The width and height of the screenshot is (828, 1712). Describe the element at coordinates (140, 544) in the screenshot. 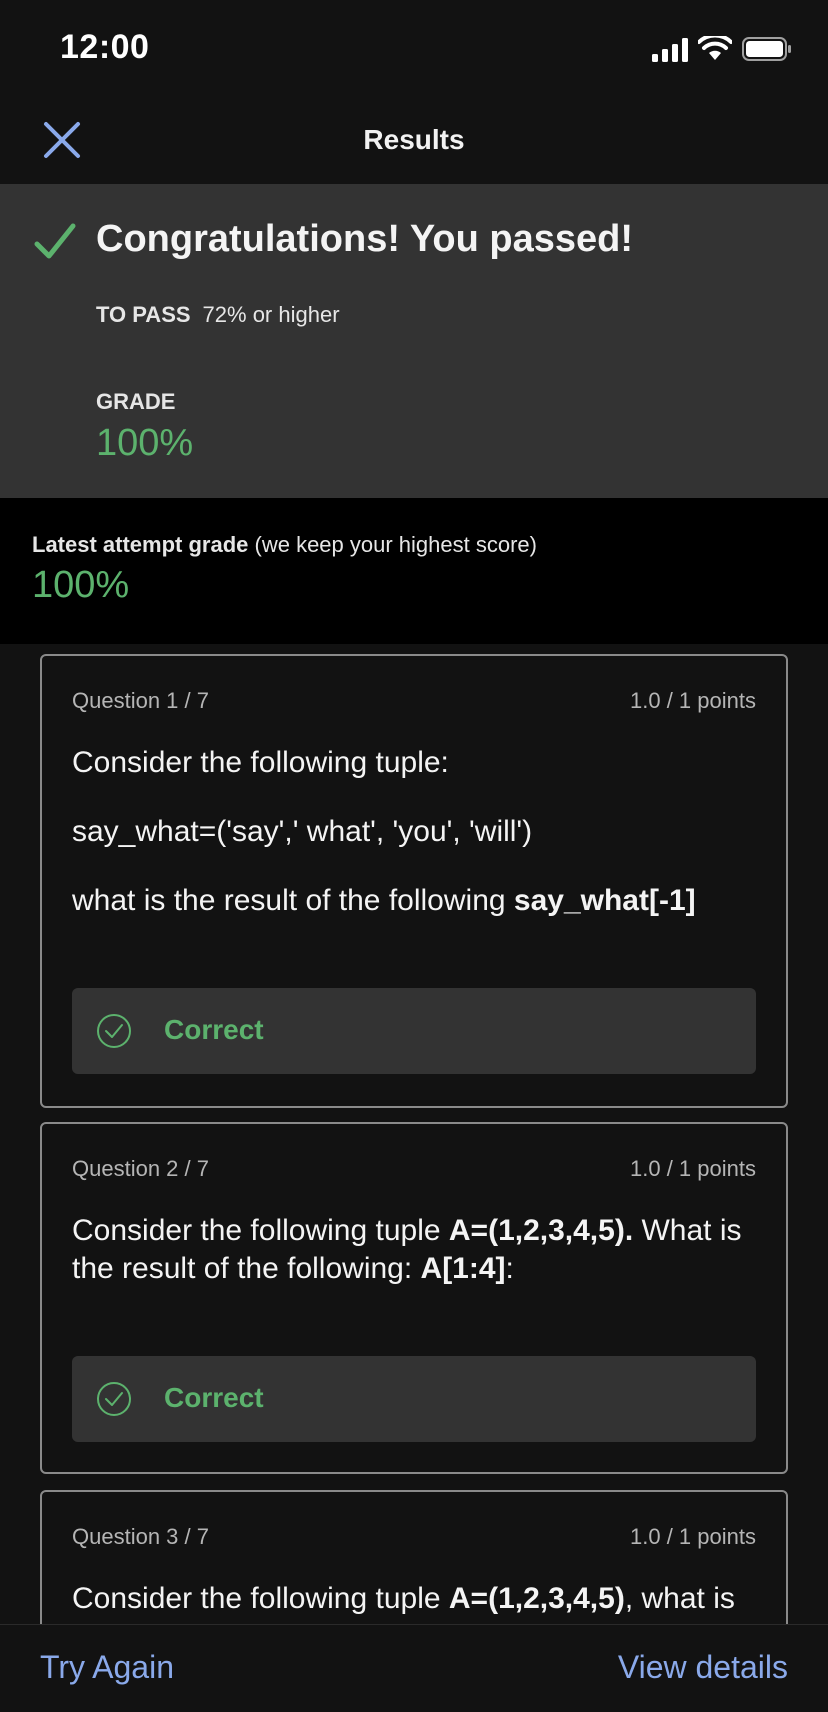

I see `latest-attempt-label: Latest attempt grade` at that location.